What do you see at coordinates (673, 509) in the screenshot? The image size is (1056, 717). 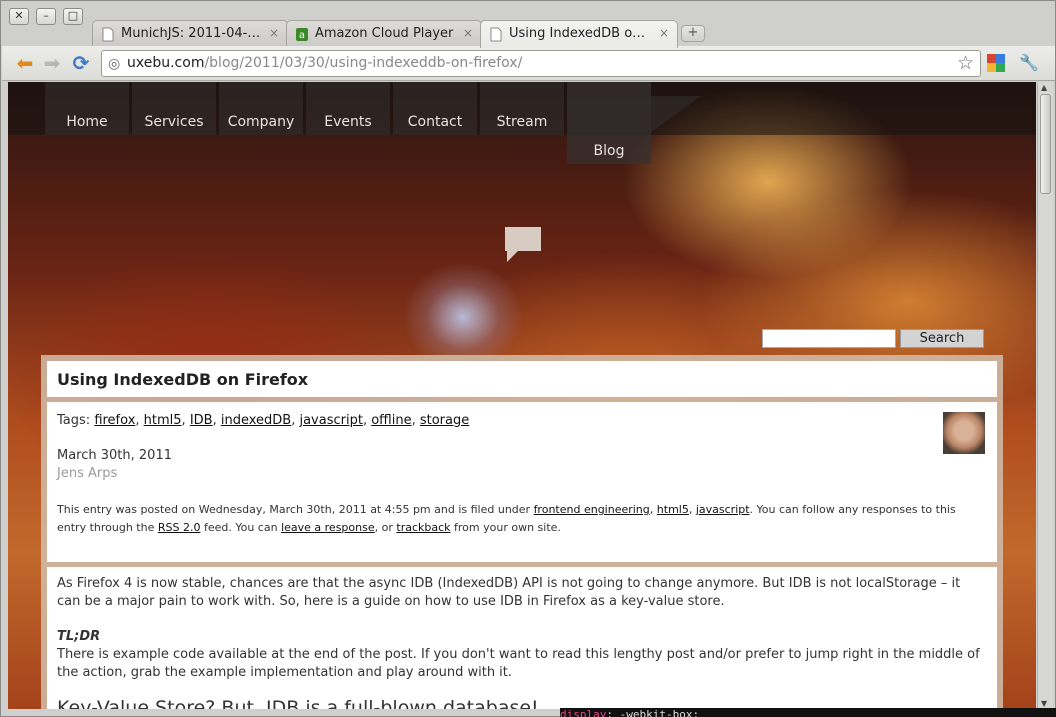 I see `category-link: html5` at bounding box center [673, 509].